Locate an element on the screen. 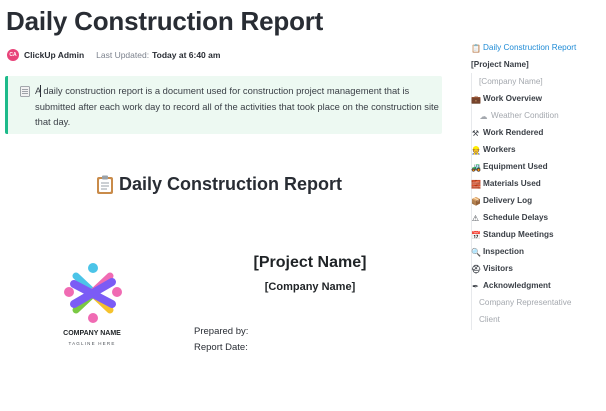 The height and width of the screenshot is (411, 606). toc-item-label: Visitors is located at coordinates (498, 268).